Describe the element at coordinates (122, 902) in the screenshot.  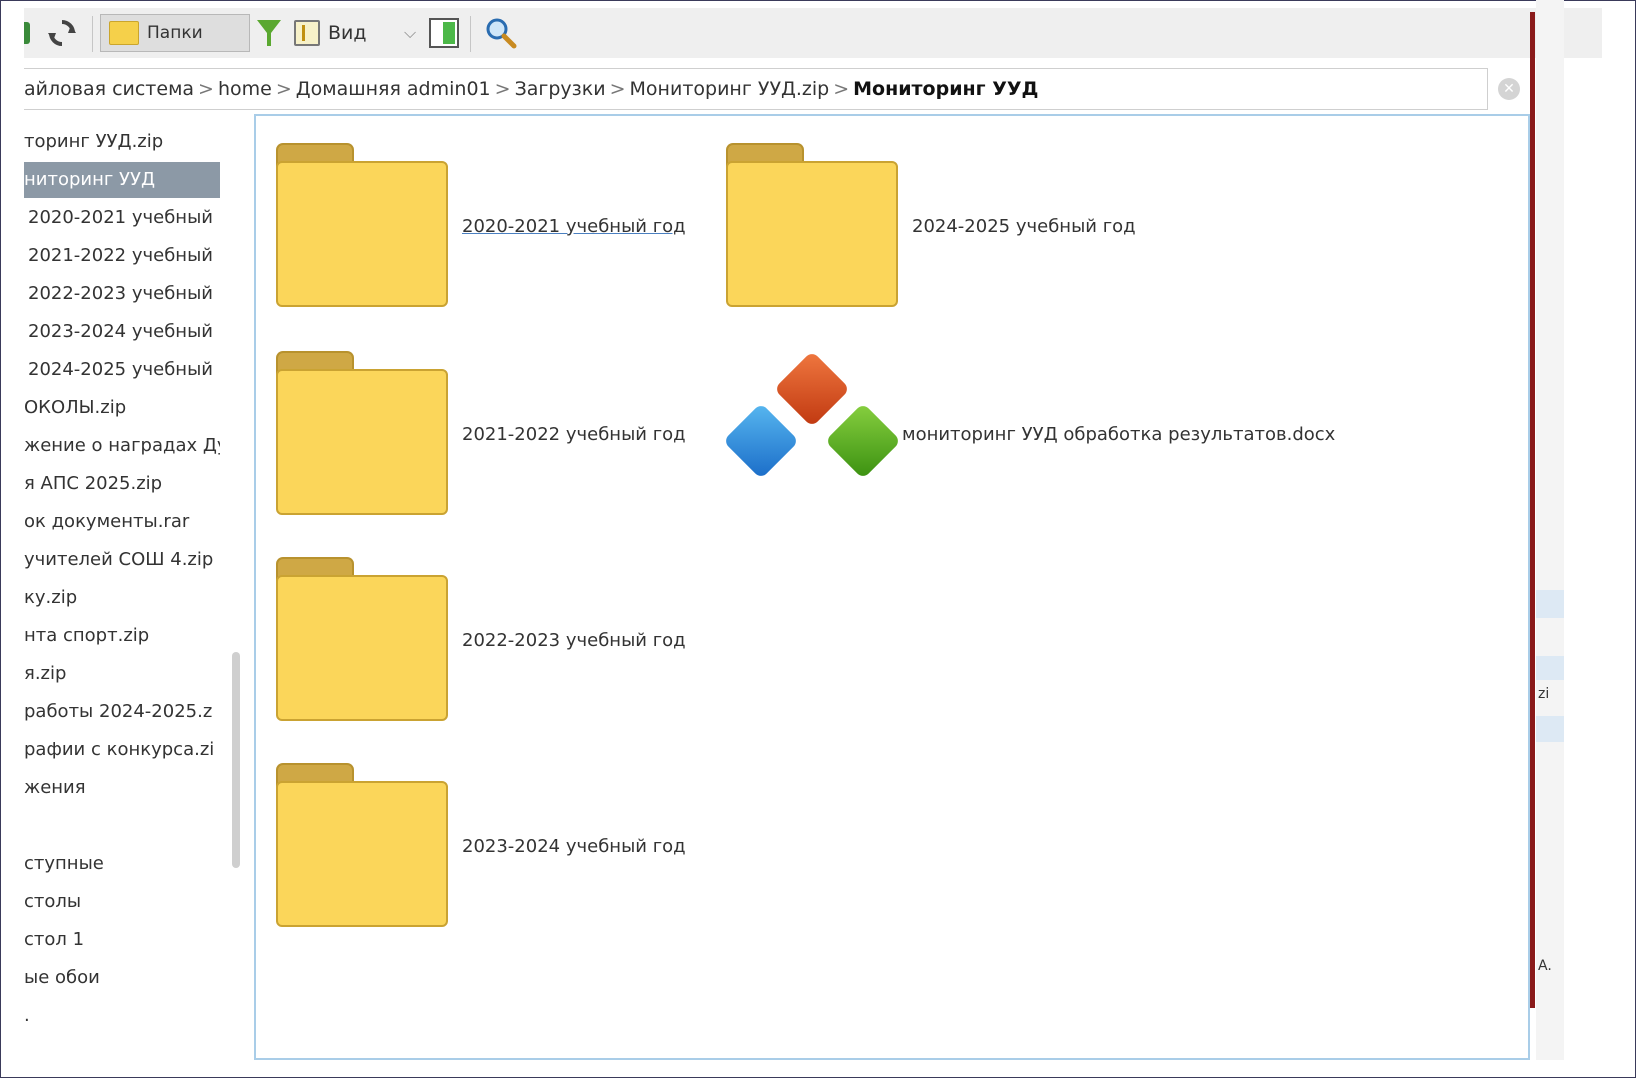
I see `sidebar-item: столы` at that location.